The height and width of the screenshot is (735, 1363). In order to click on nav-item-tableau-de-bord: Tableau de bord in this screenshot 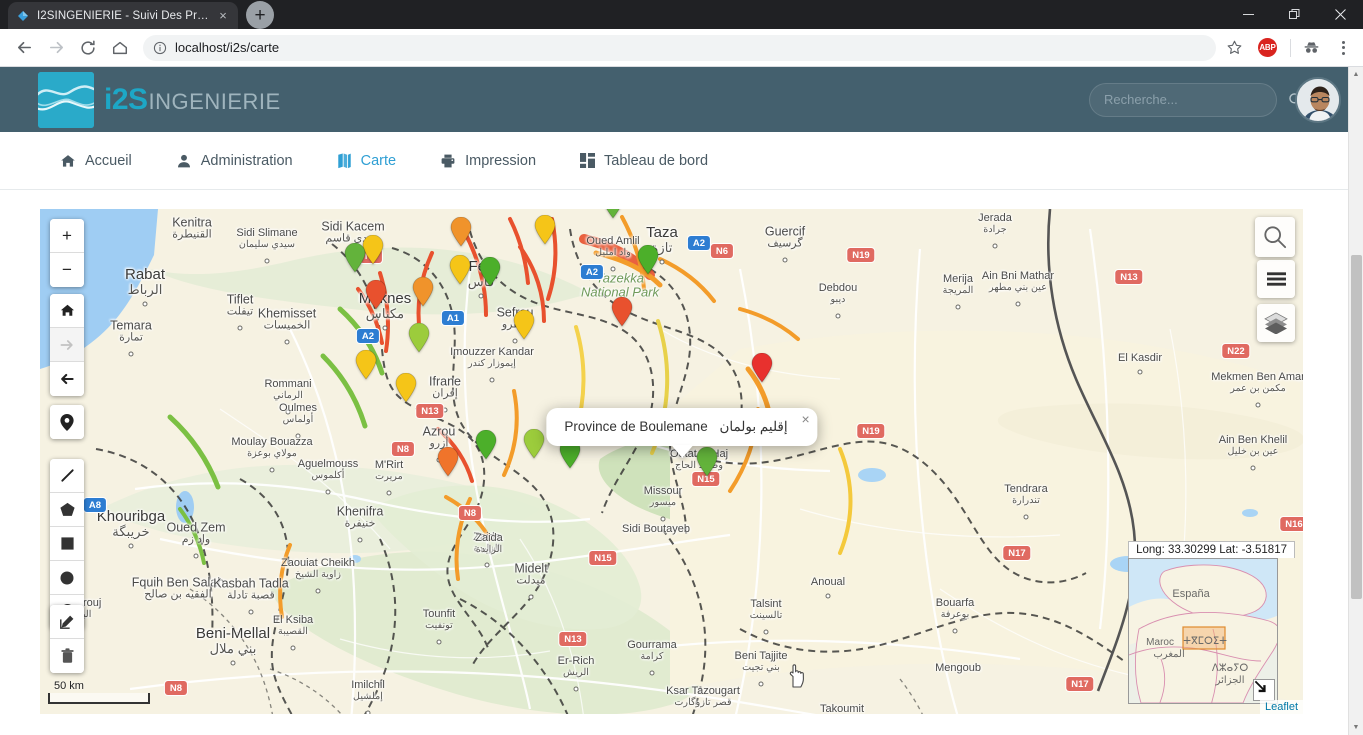, I will do `click(644, 161)`.